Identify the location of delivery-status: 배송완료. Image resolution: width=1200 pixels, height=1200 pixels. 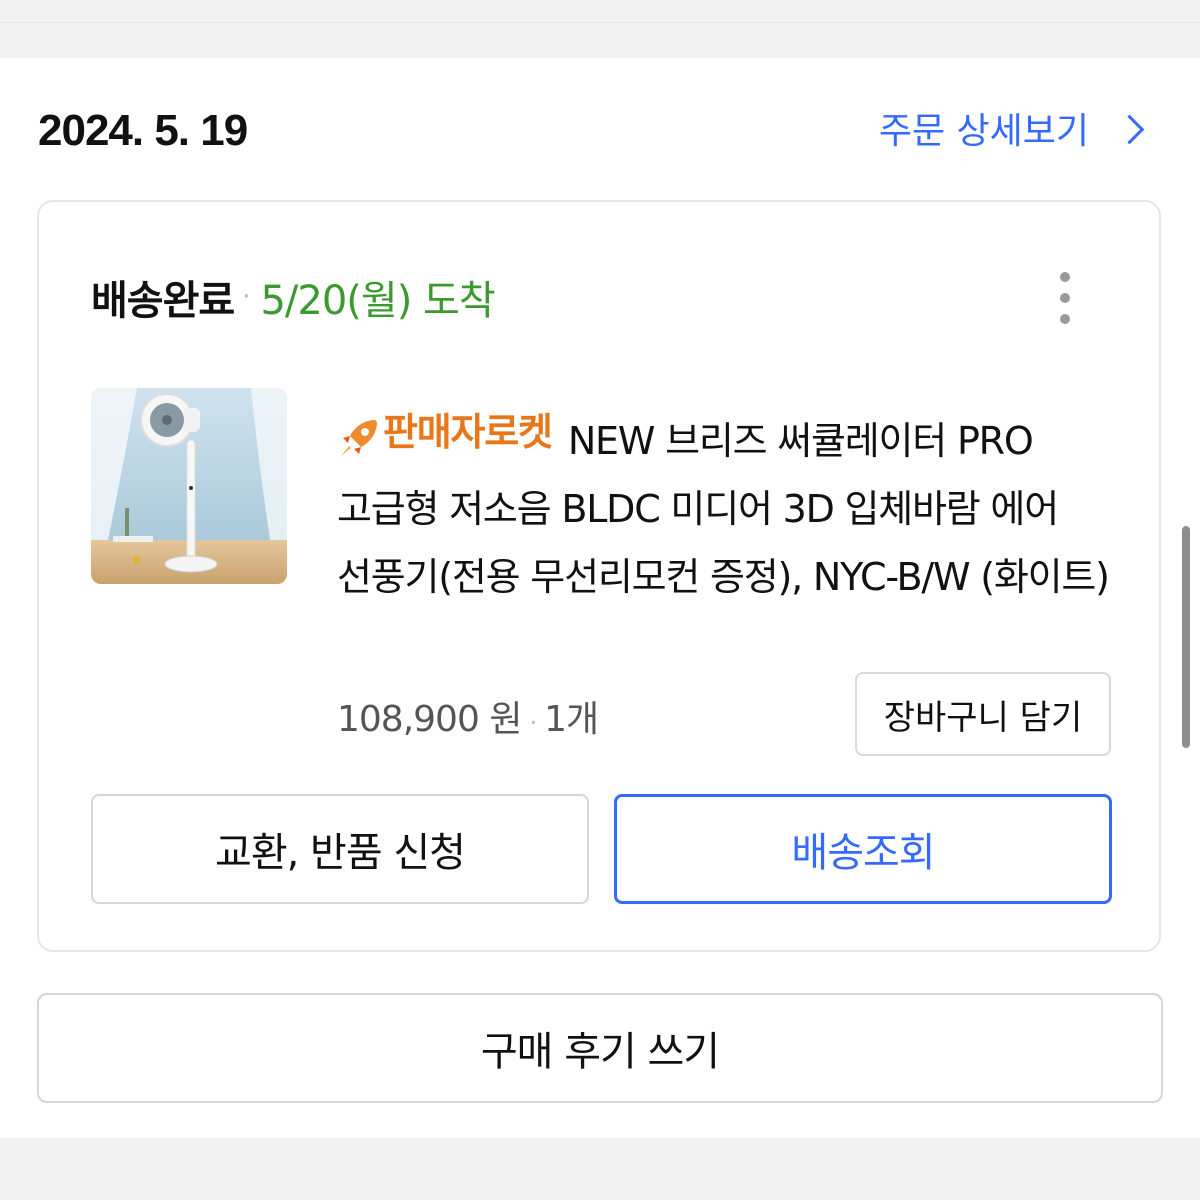
(163, 301).